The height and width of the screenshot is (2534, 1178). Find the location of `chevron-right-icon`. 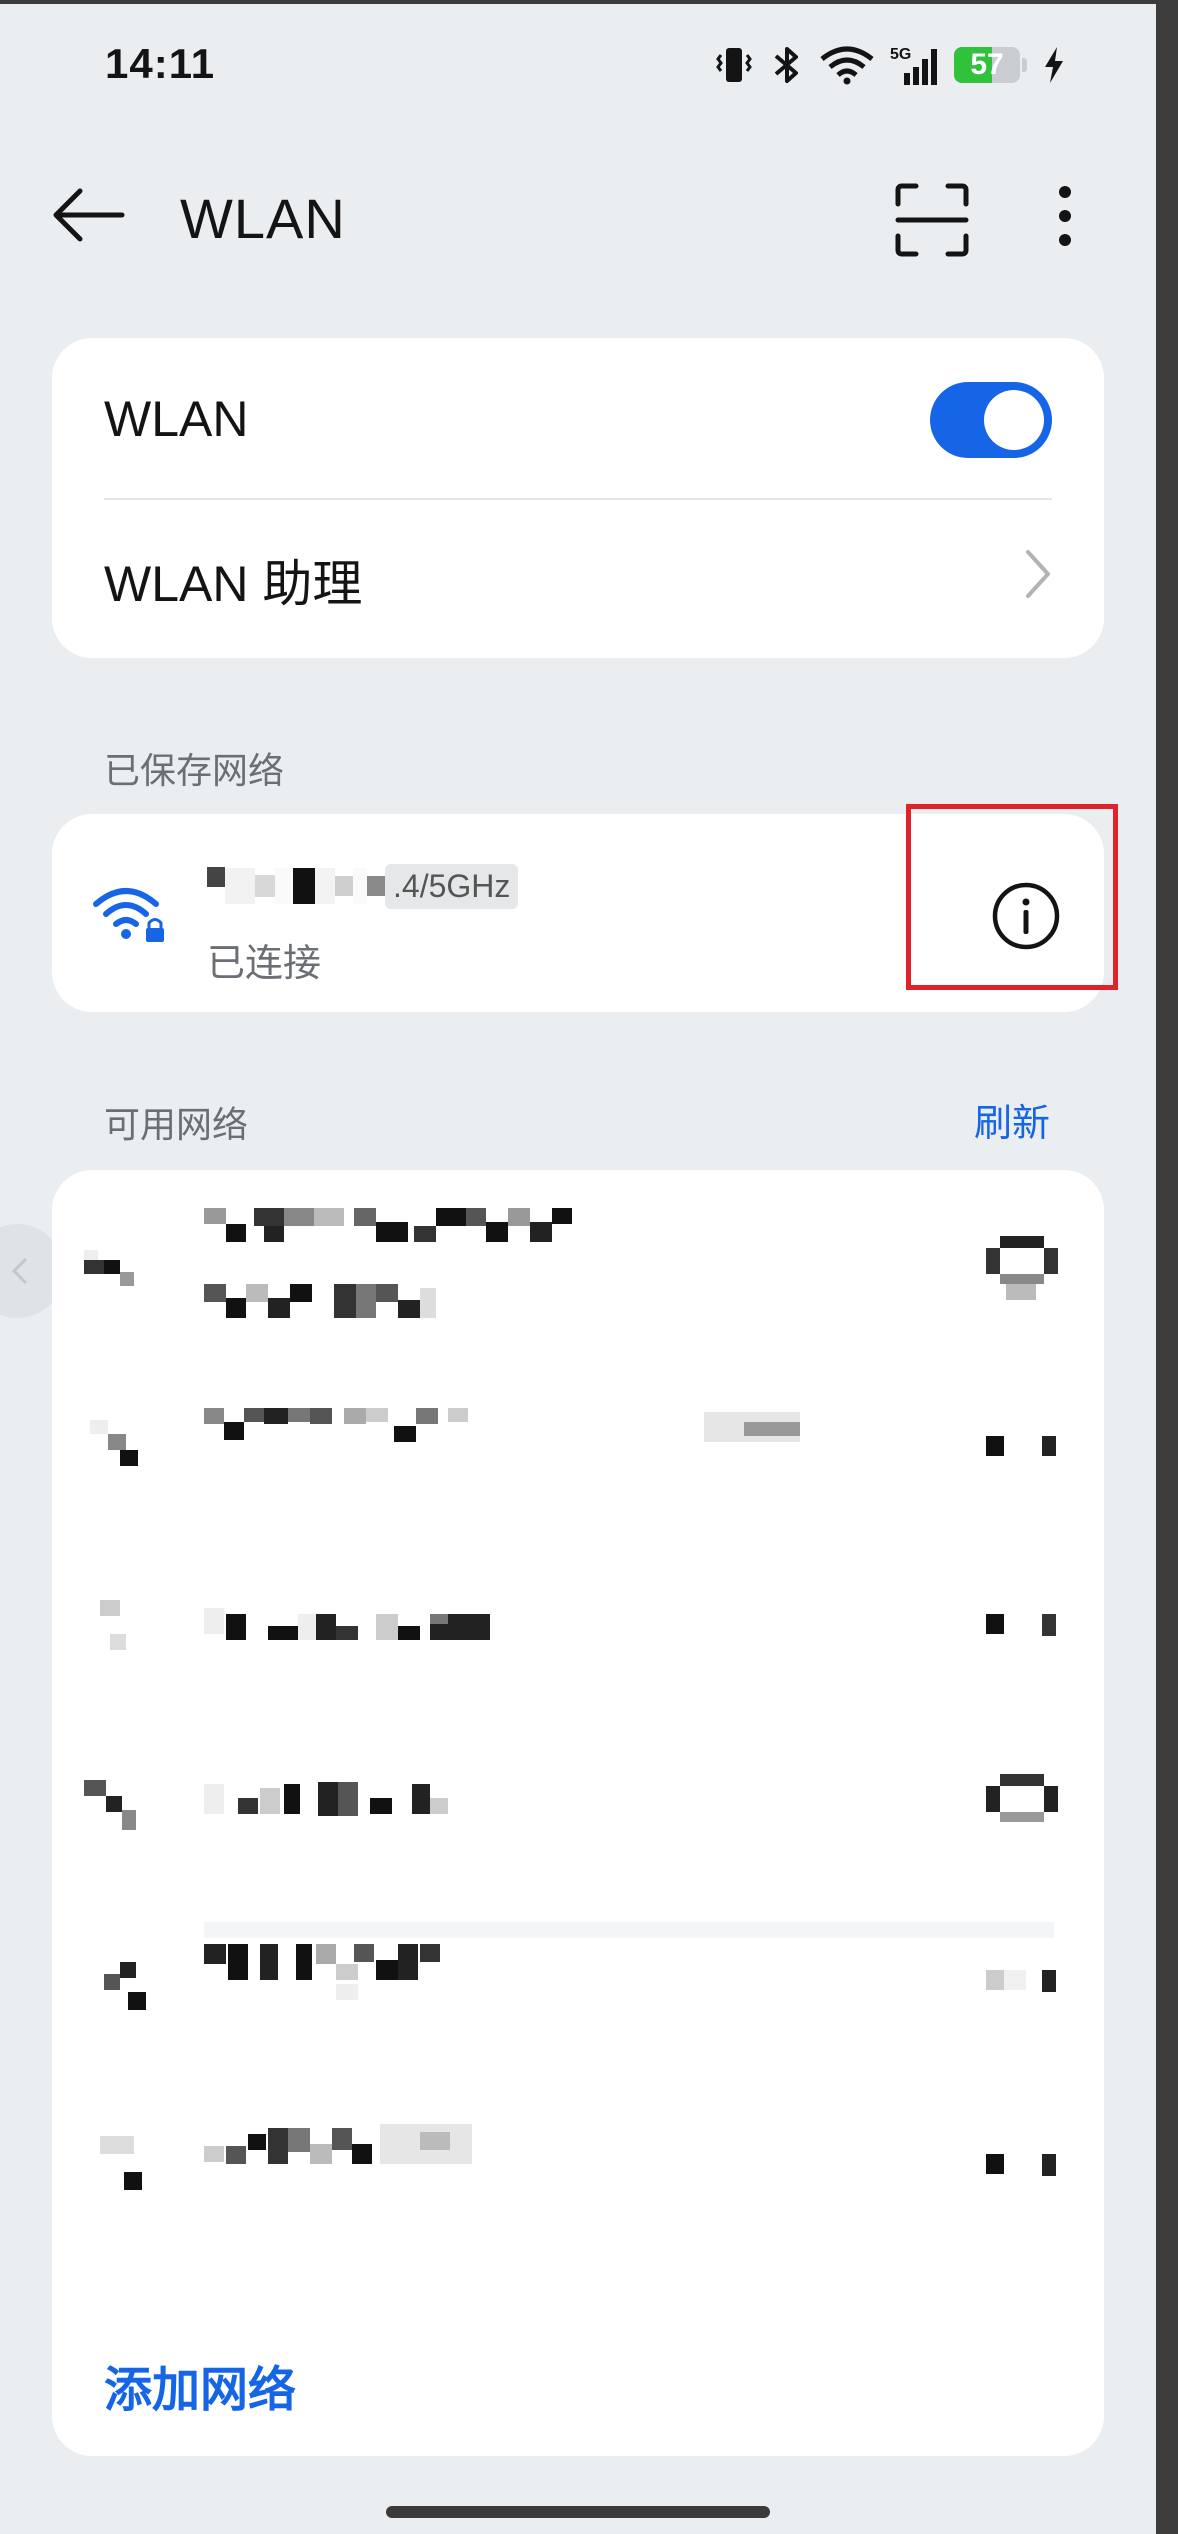

chevron-right-icon is located at coordinates (1038, 574).